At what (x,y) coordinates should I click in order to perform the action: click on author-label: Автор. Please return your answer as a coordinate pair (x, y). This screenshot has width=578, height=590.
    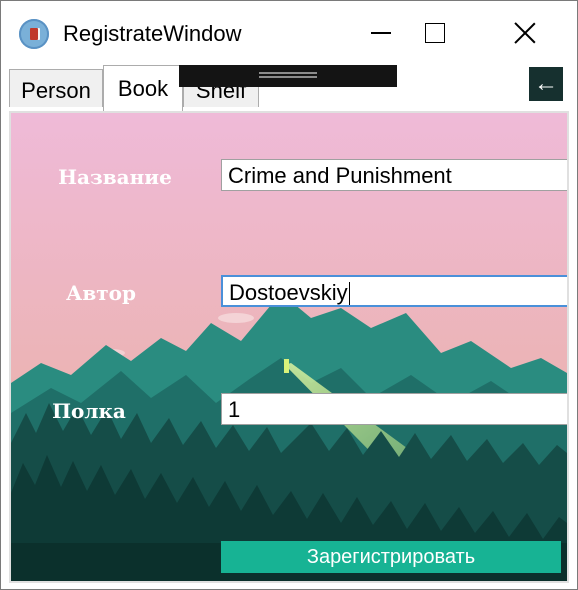
    Looking at the image, I should click on (101, 293).